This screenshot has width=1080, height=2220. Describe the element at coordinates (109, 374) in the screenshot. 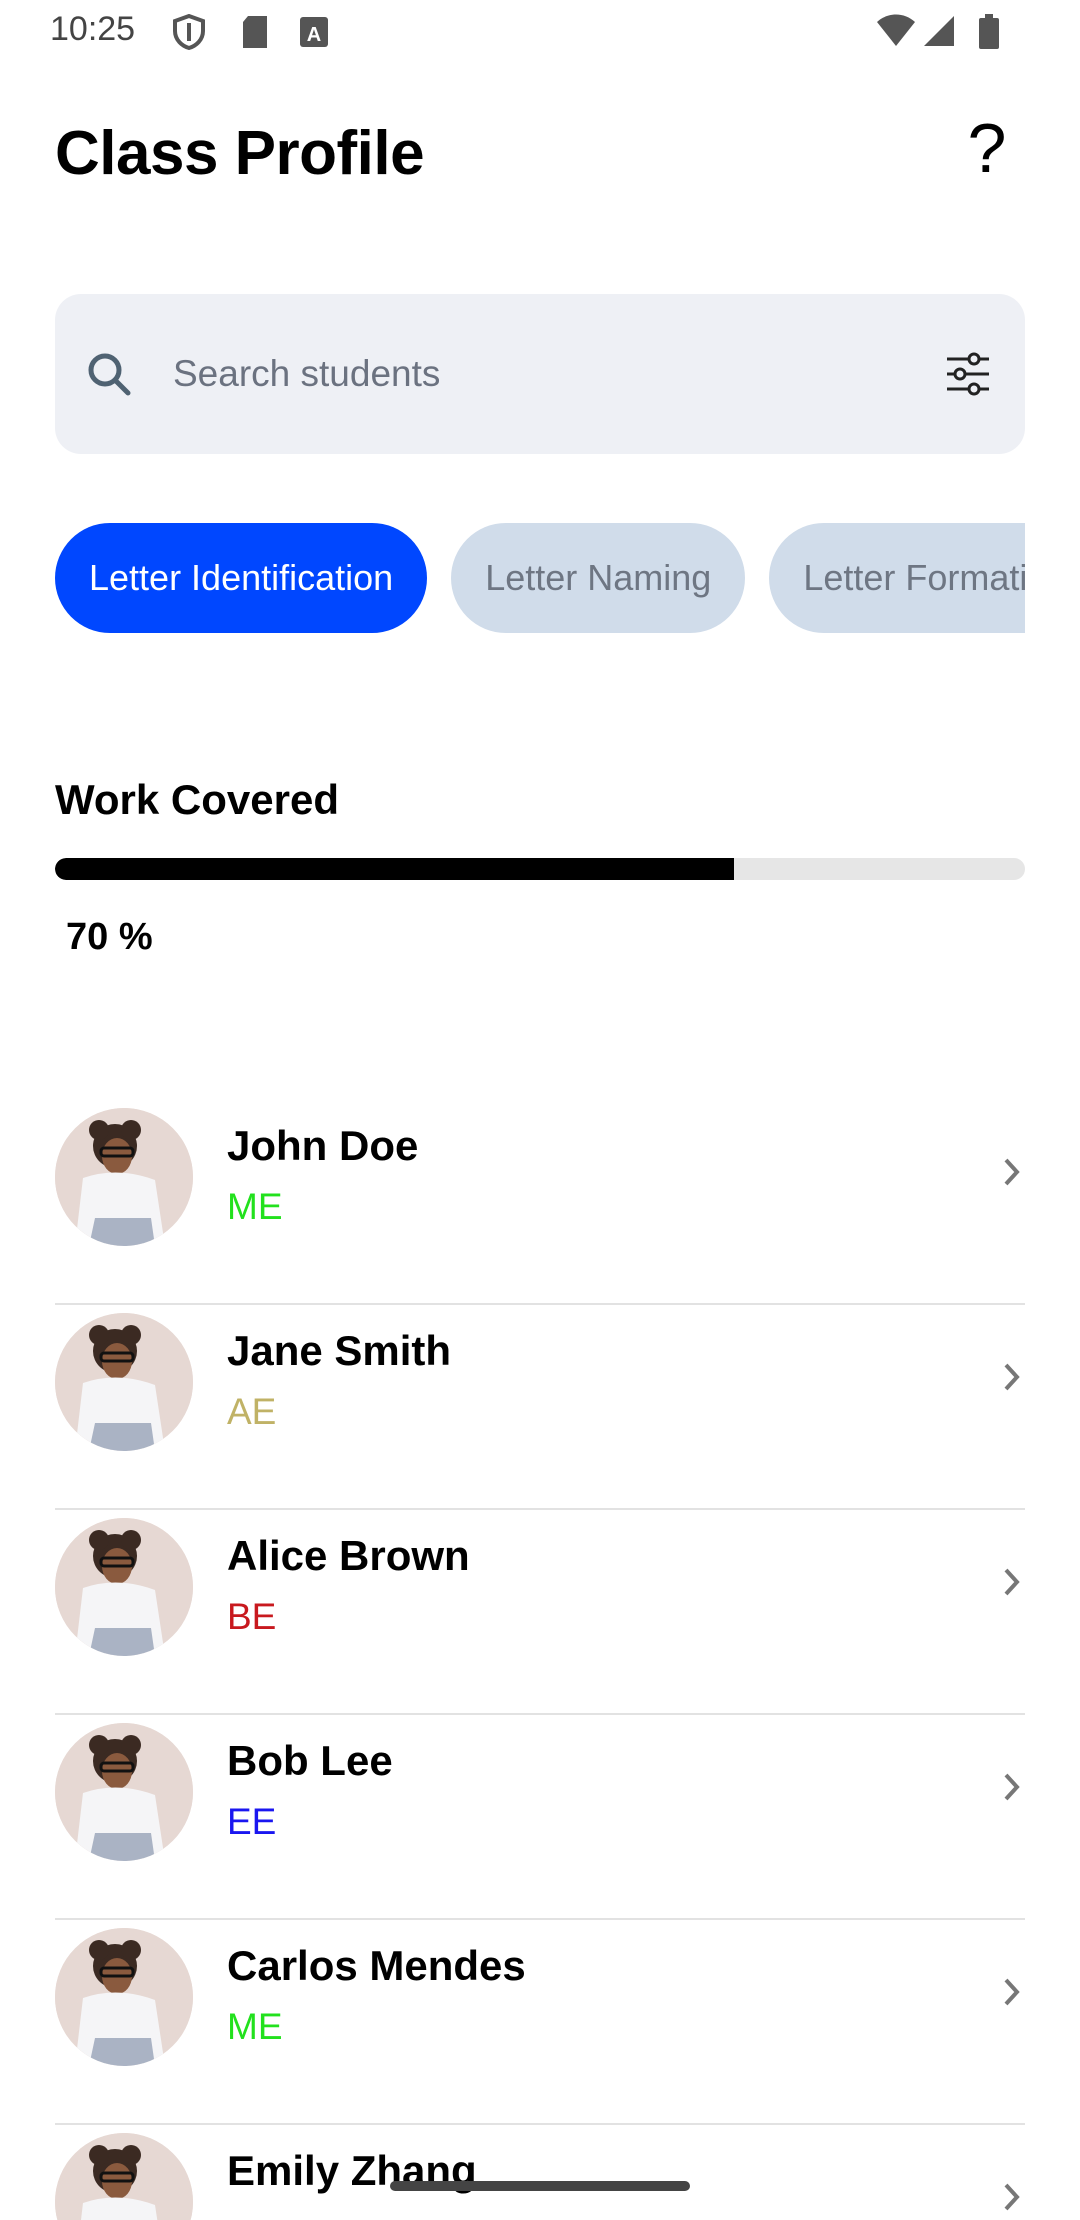

I see `search-icon` at that location.